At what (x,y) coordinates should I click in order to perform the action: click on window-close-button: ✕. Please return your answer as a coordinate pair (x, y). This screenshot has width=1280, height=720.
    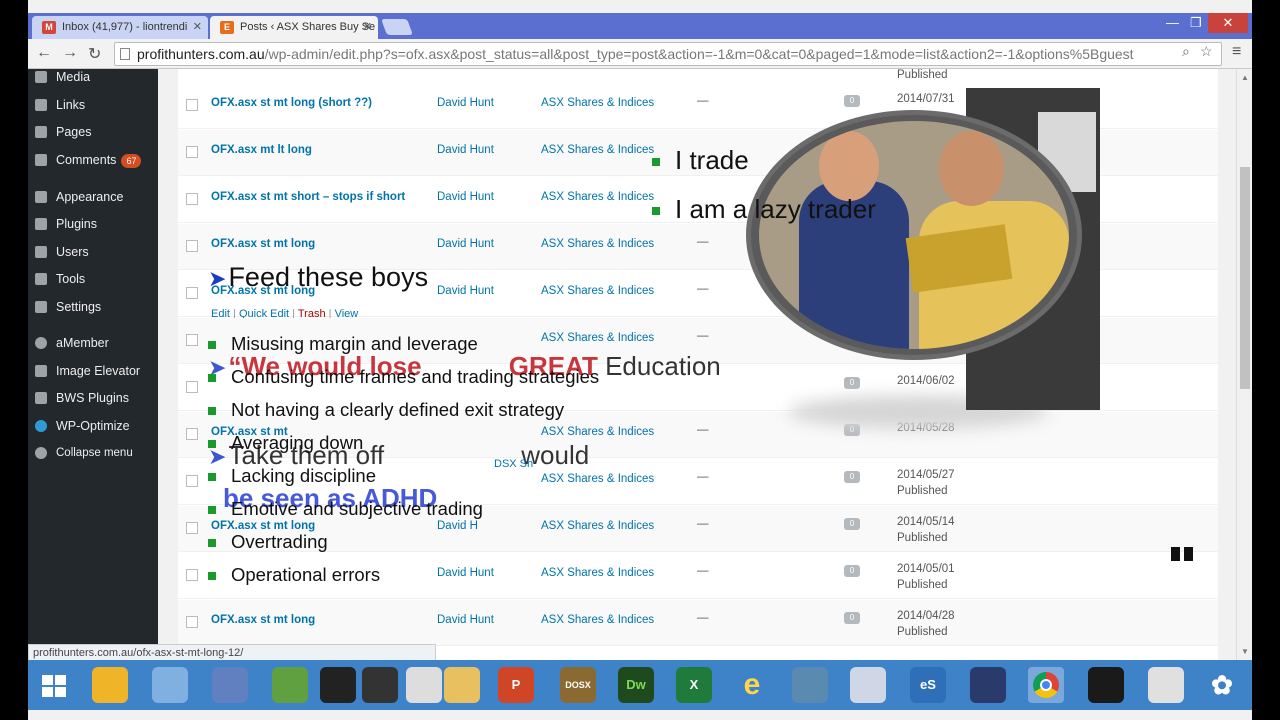
    Looking at the image, I should click on (1228, 23).